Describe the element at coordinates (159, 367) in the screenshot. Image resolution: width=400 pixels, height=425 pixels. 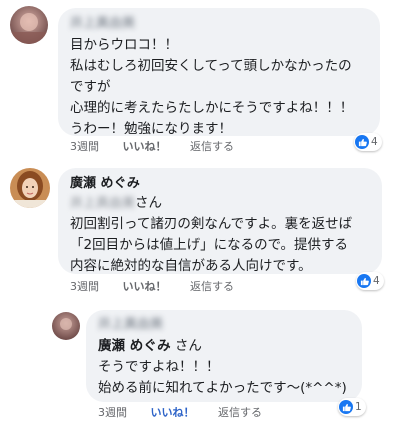
I see `comment-text-line: そうですよね！！！` at that location.